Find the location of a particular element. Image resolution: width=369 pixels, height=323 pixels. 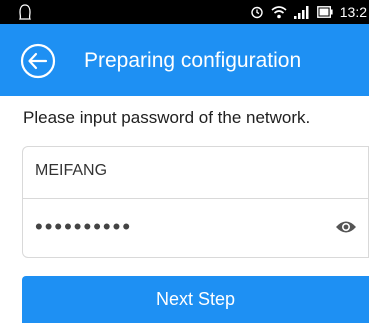

signal-icon is located at coordinates (301, 12).